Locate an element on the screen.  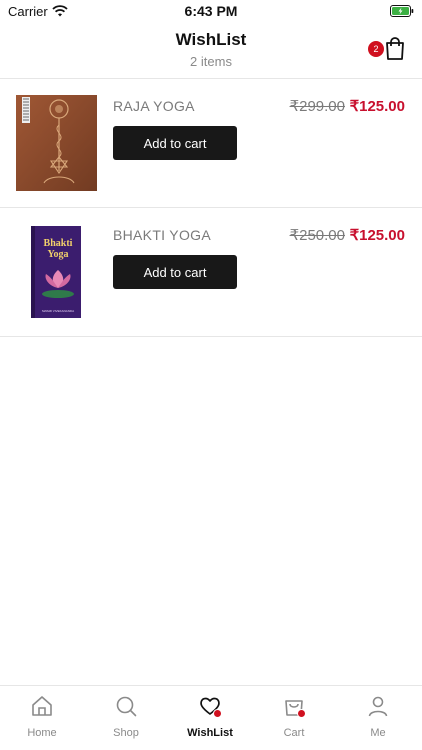
cart-count-badge: 2 is located at coordinates (376, 49).